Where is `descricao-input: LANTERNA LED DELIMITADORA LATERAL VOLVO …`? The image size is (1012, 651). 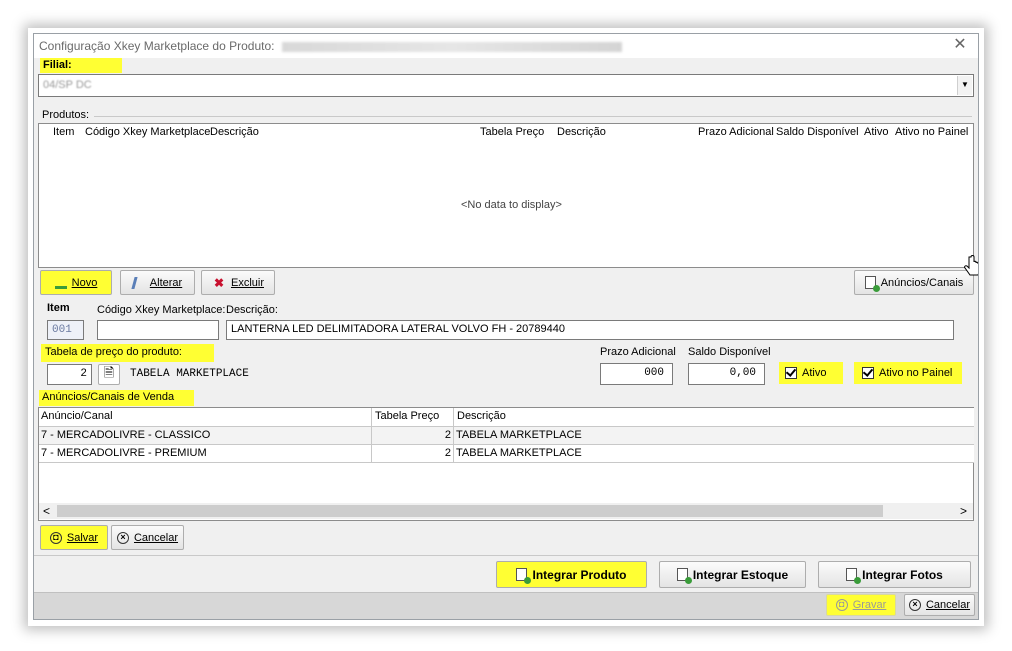
descricao-input: LANTERNA LED DELIMITADORA LATERAL VOLVO … is located at coordinates (590, 330).